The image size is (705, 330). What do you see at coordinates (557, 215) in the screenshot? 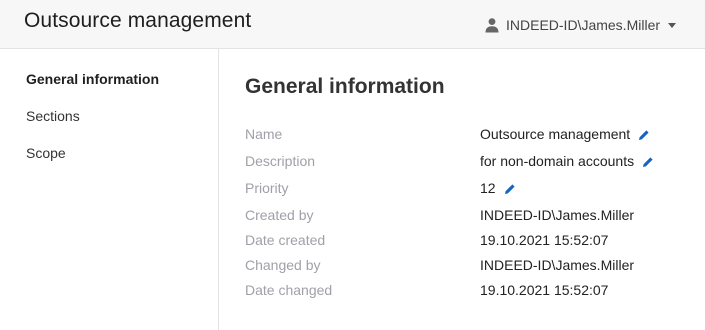
I see `created-by-value: INDEED-ID\James.Miller` at bounding box center [557, 215].